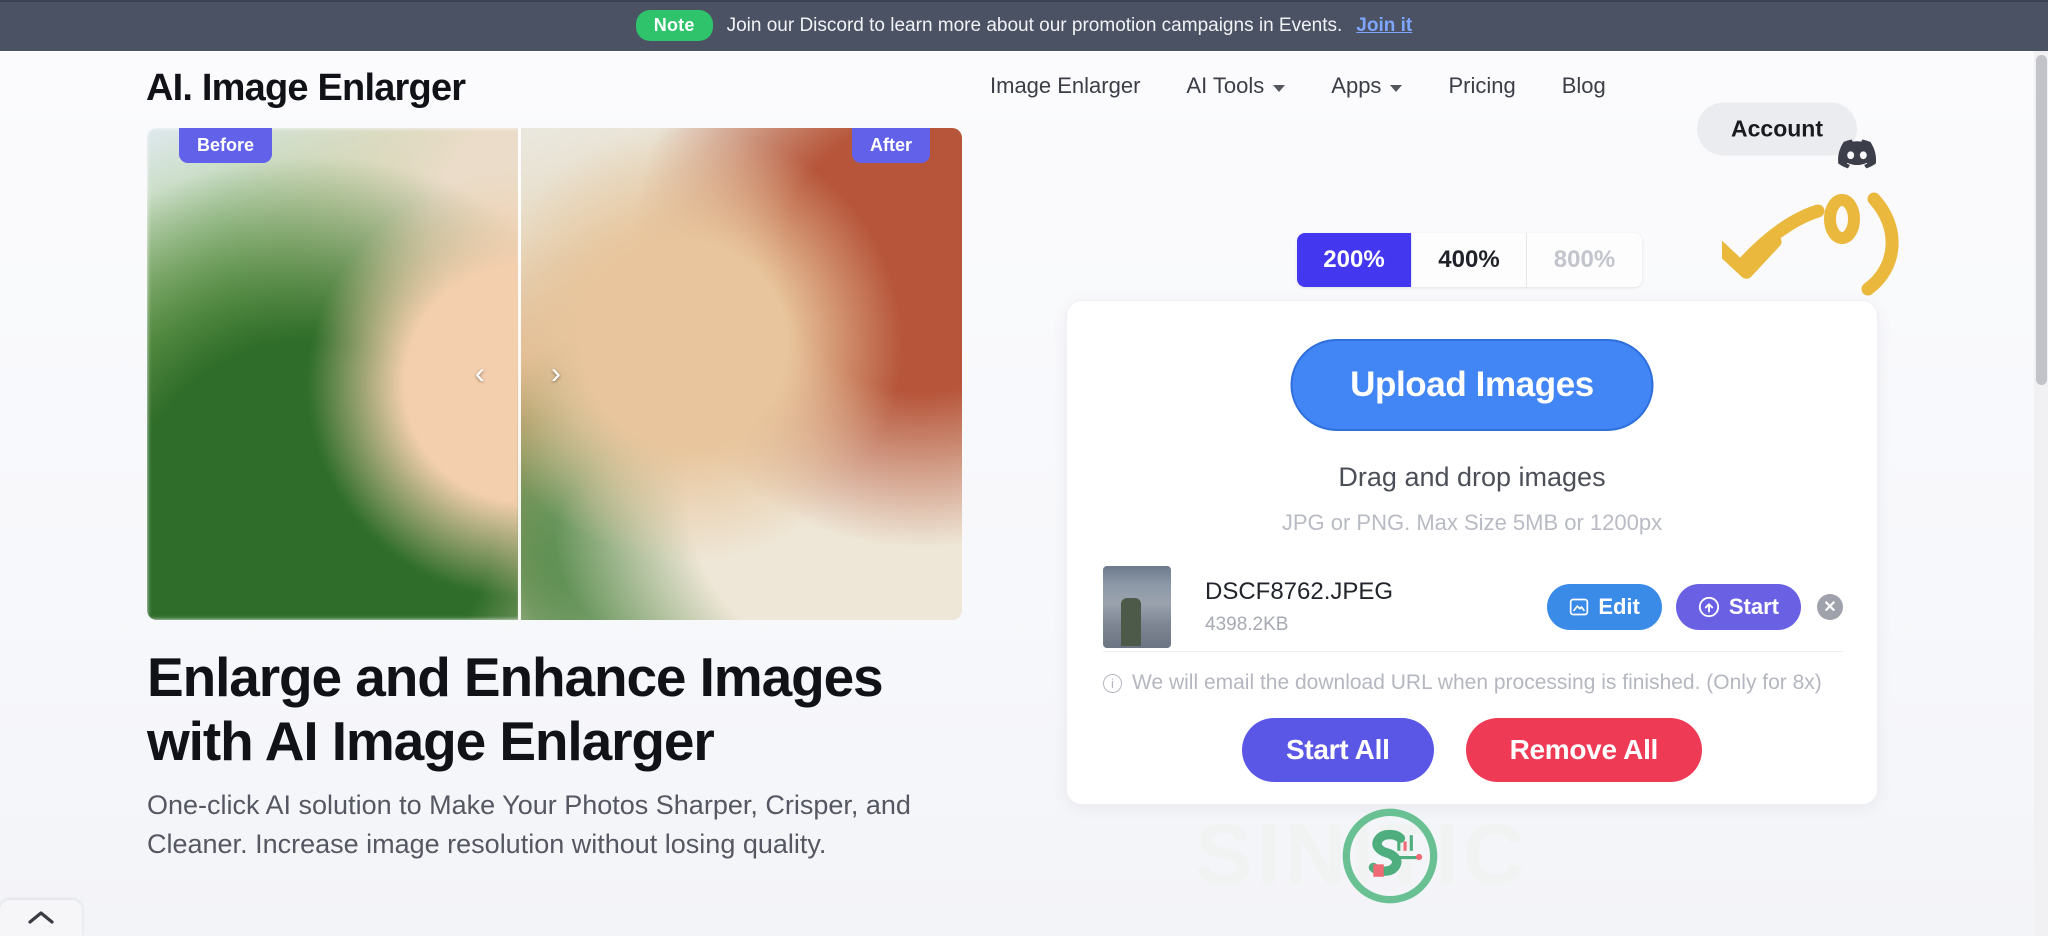  I want to click on edit-file-button: Edit, so click(1604, 606).